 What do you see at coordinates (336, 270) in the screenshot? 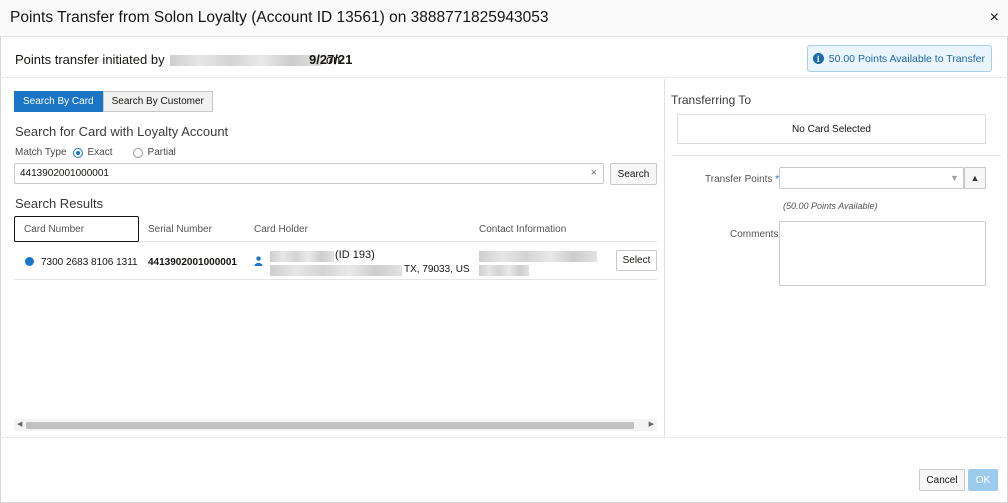
I see `redacted-holder-street` at bounding box center [336, 270].